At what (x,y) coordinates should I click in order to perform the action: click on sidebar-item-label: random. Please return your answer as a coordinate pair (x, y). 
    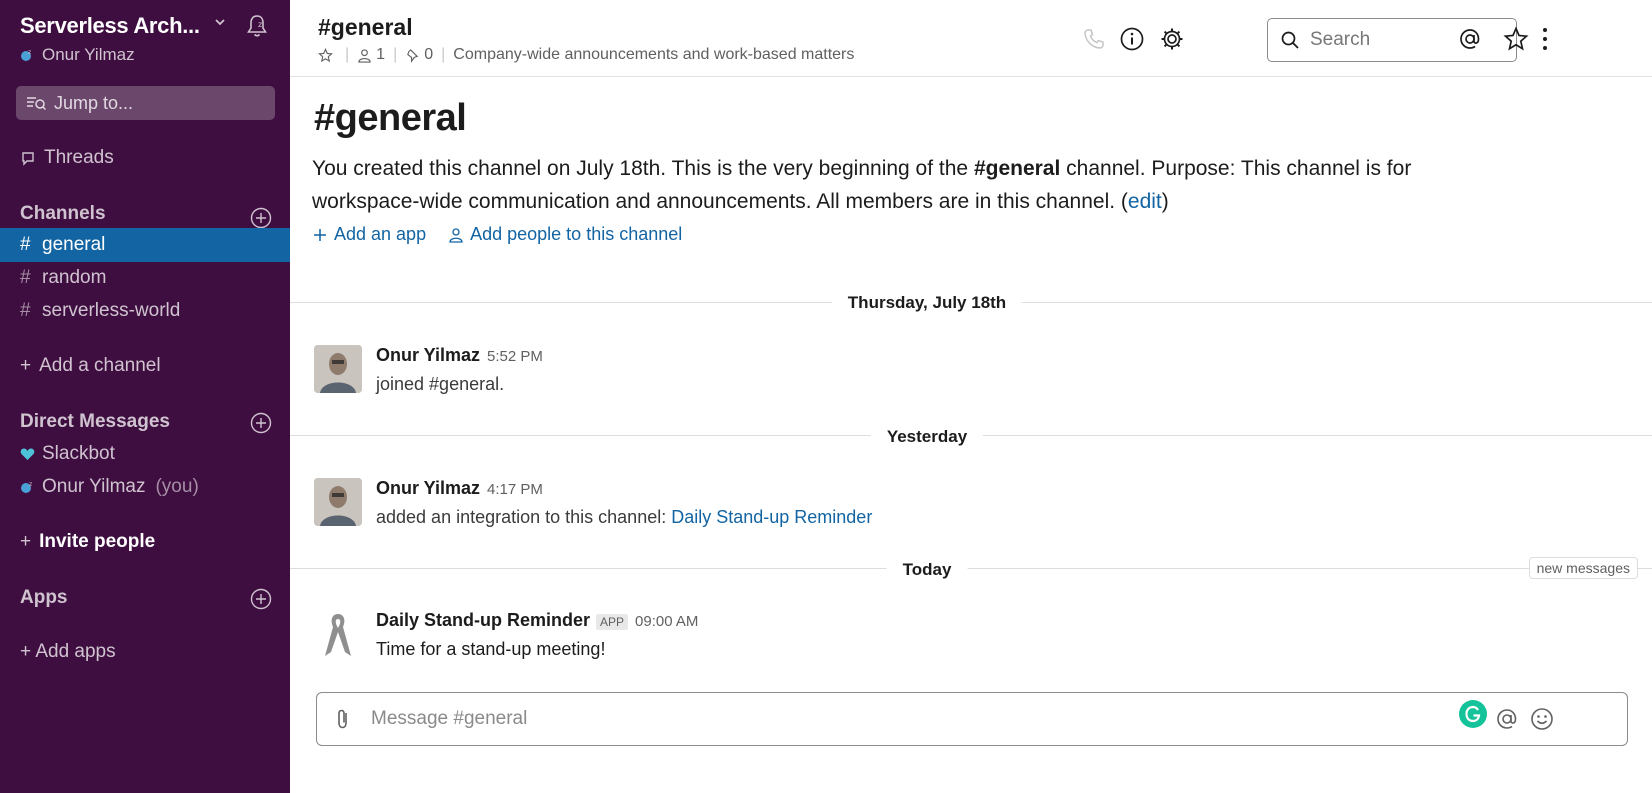
    Looking at the image, I should click on (74, 277).